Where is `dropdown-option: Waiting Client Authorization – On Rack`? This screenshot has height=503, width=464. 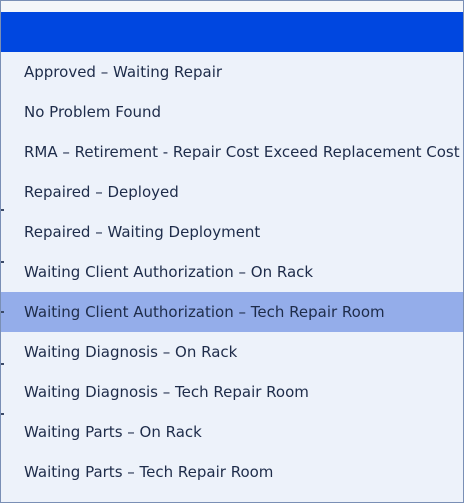
dropdown-option: Waiting Client Authorization – On Rack is located at coordinates (232, 272).